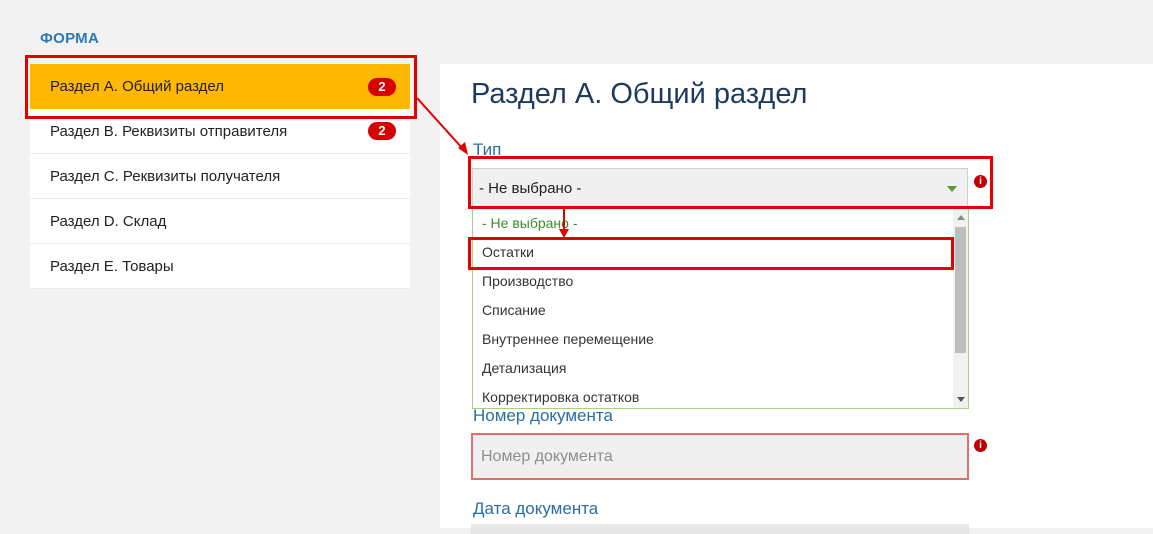 The height and width of the screenshot is (534, 1153). I want to click on dropdown-option: Списание, so click(720, 310).